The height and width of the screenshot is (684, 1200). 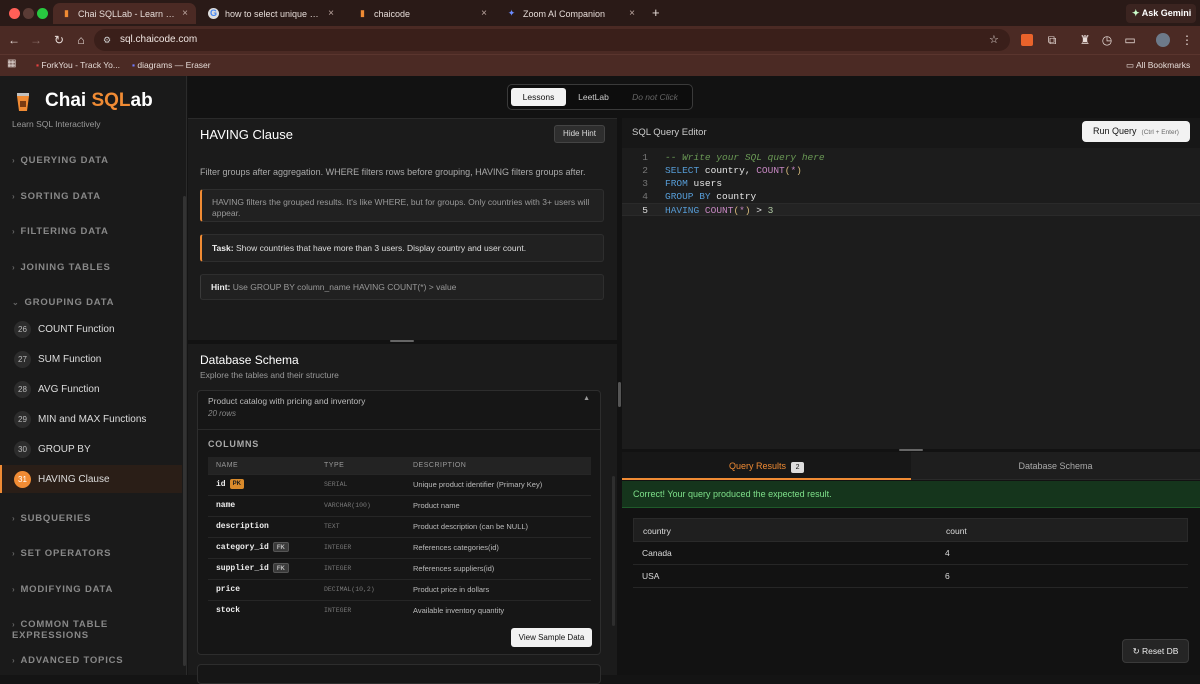 I want to click on tab-database-schema: Database Schema, so click(x=1055, y=466).